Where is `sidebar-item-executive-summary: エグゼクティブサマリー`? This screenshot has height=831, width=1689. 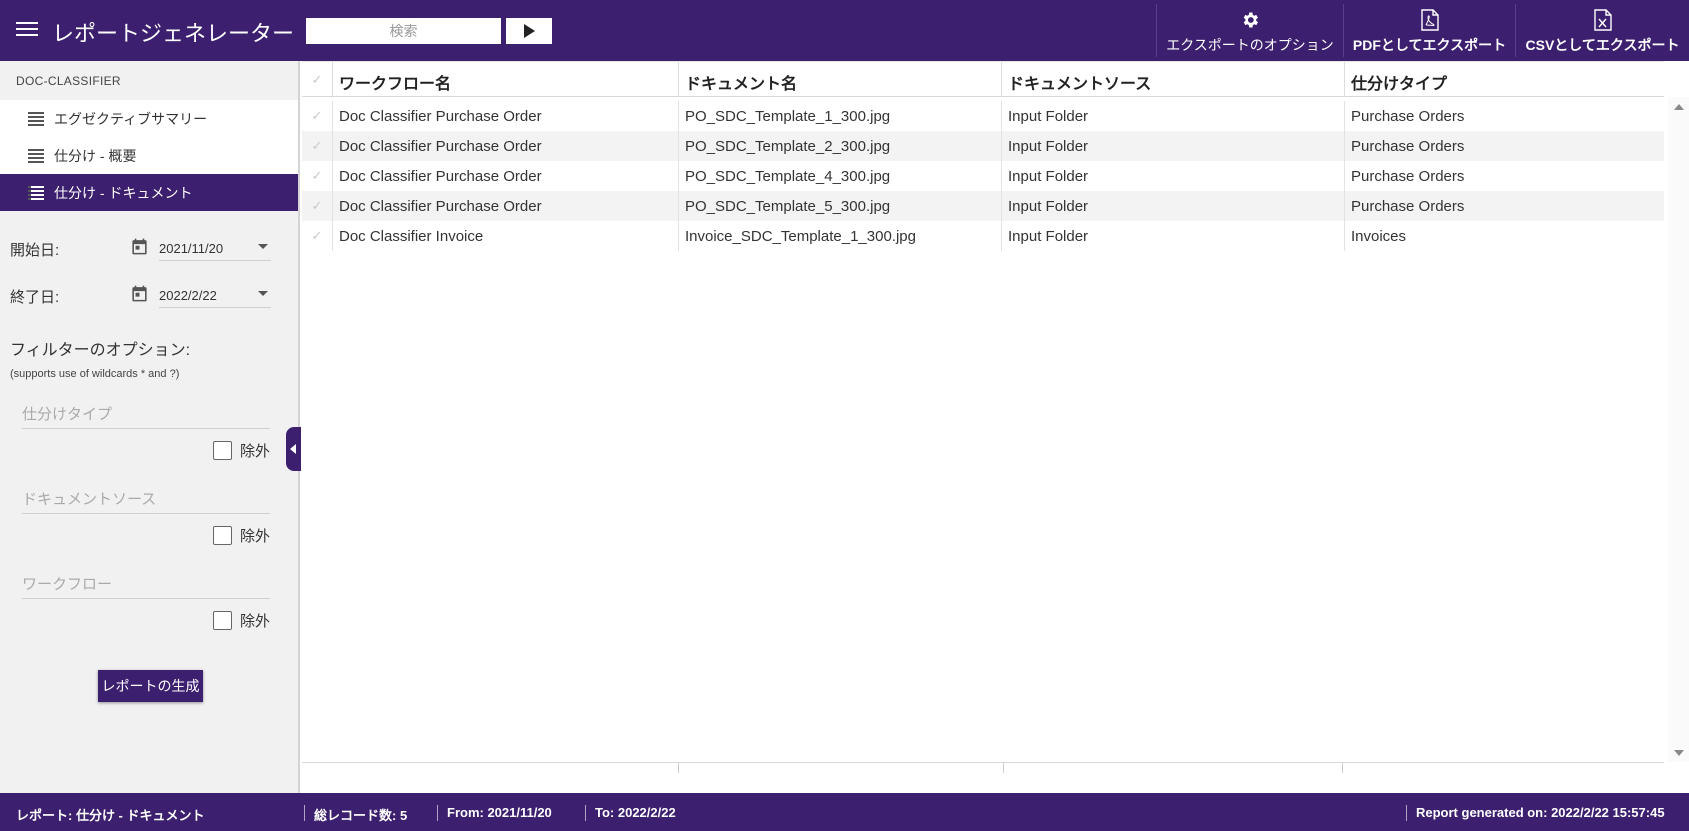
sidebar-item-executive-summary: エグゼクティブサマリー is located at coordinates (149, 118).